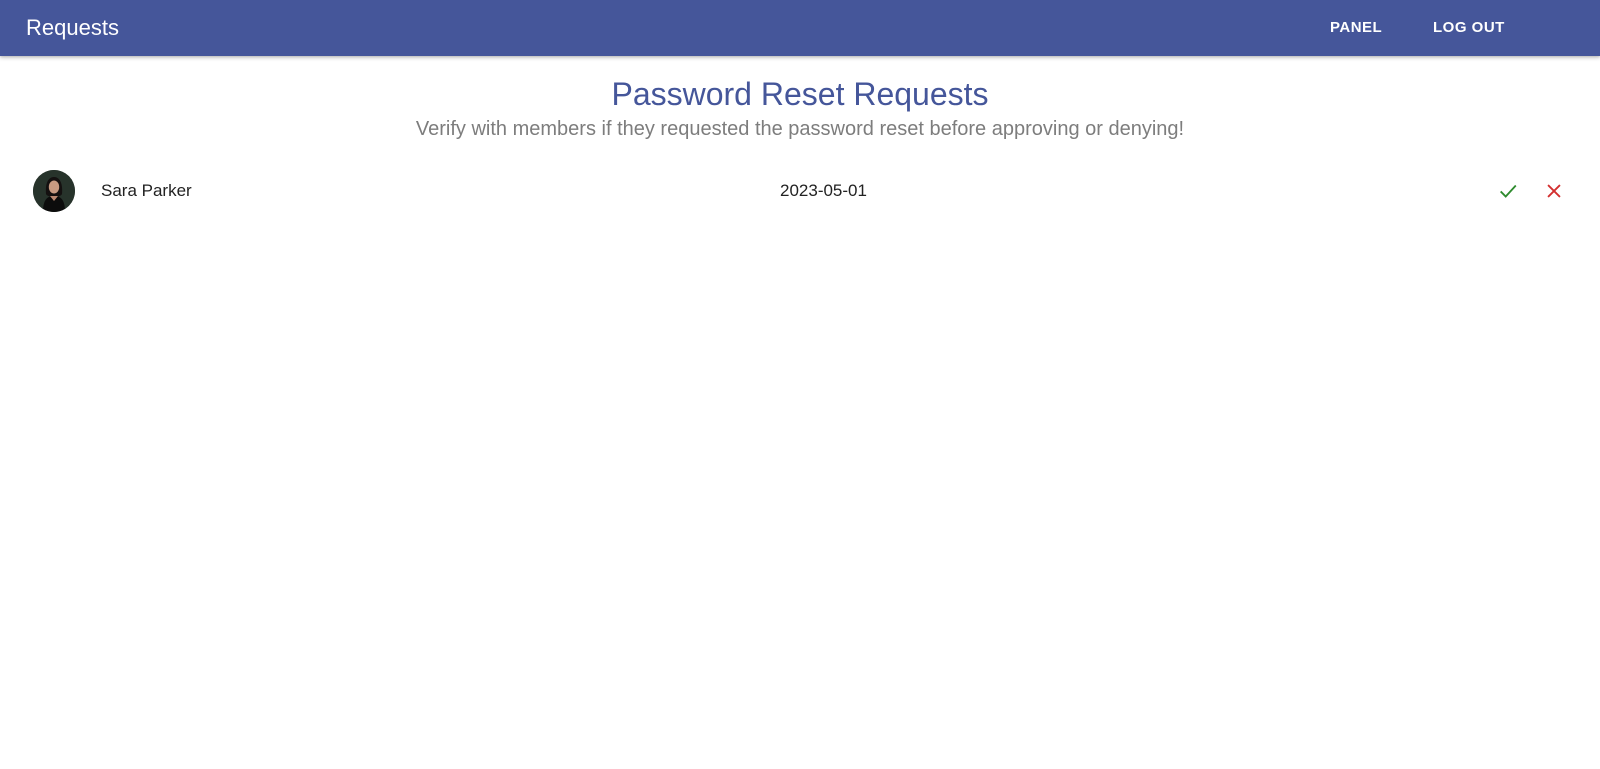 The image size is (1600, 769). I want to click on app-title: Requests, so click(72, 27).